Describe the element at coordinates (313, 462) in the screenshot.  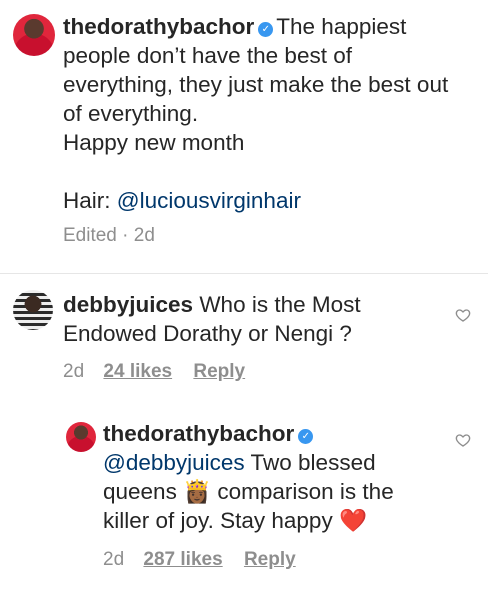
I see `reply-text-line1: Two blessed` at that location.